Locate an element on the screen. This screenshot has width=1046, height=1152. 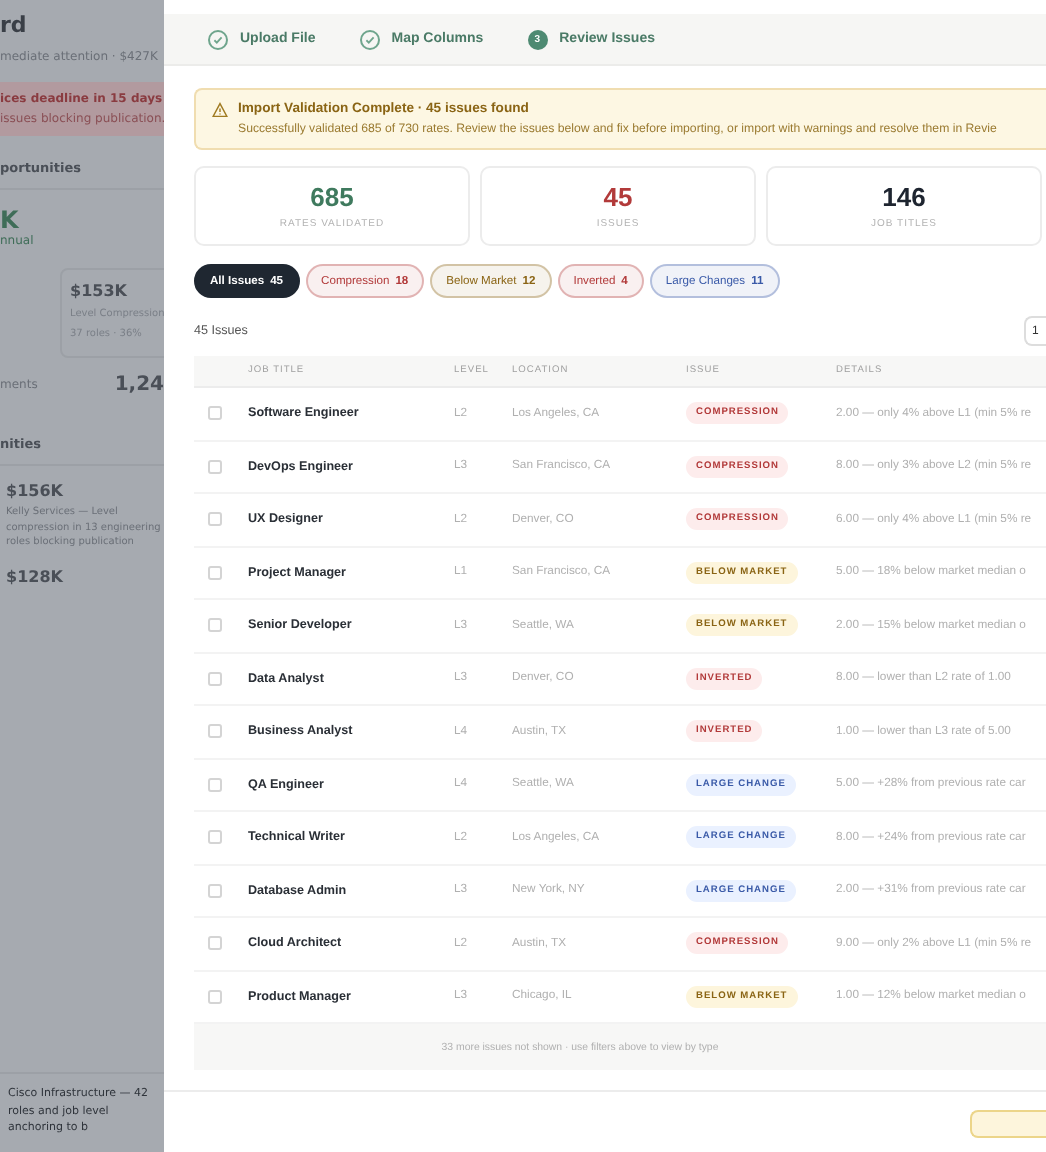
opportunity-value: $128K is located at coordinates (35, 576).